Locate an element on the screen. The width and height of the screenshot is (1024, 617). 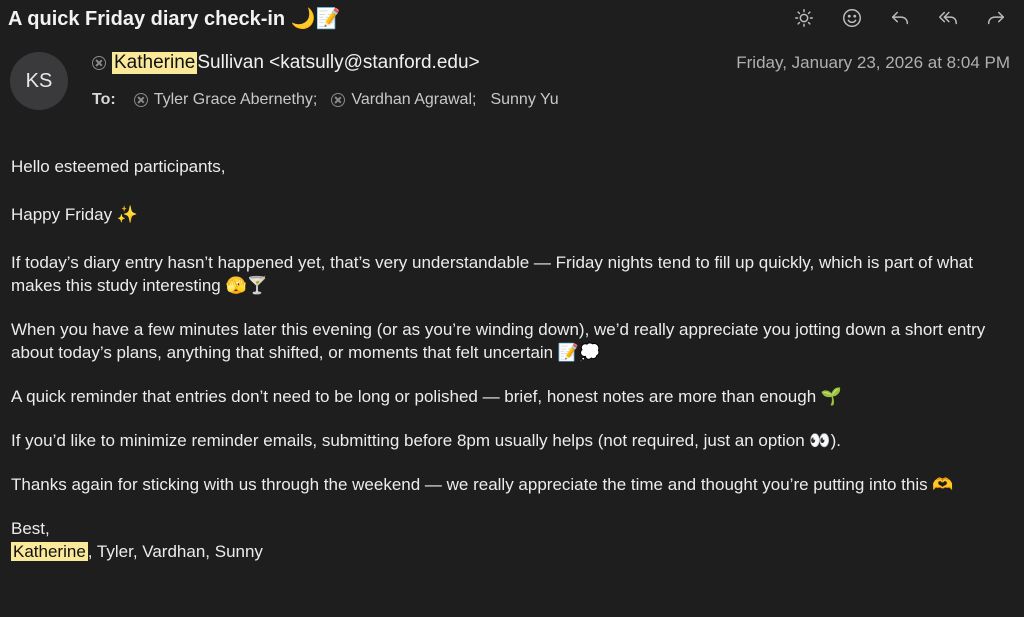
body-greeting: Hello esteemed participants, is located at coordinates (118, 166).